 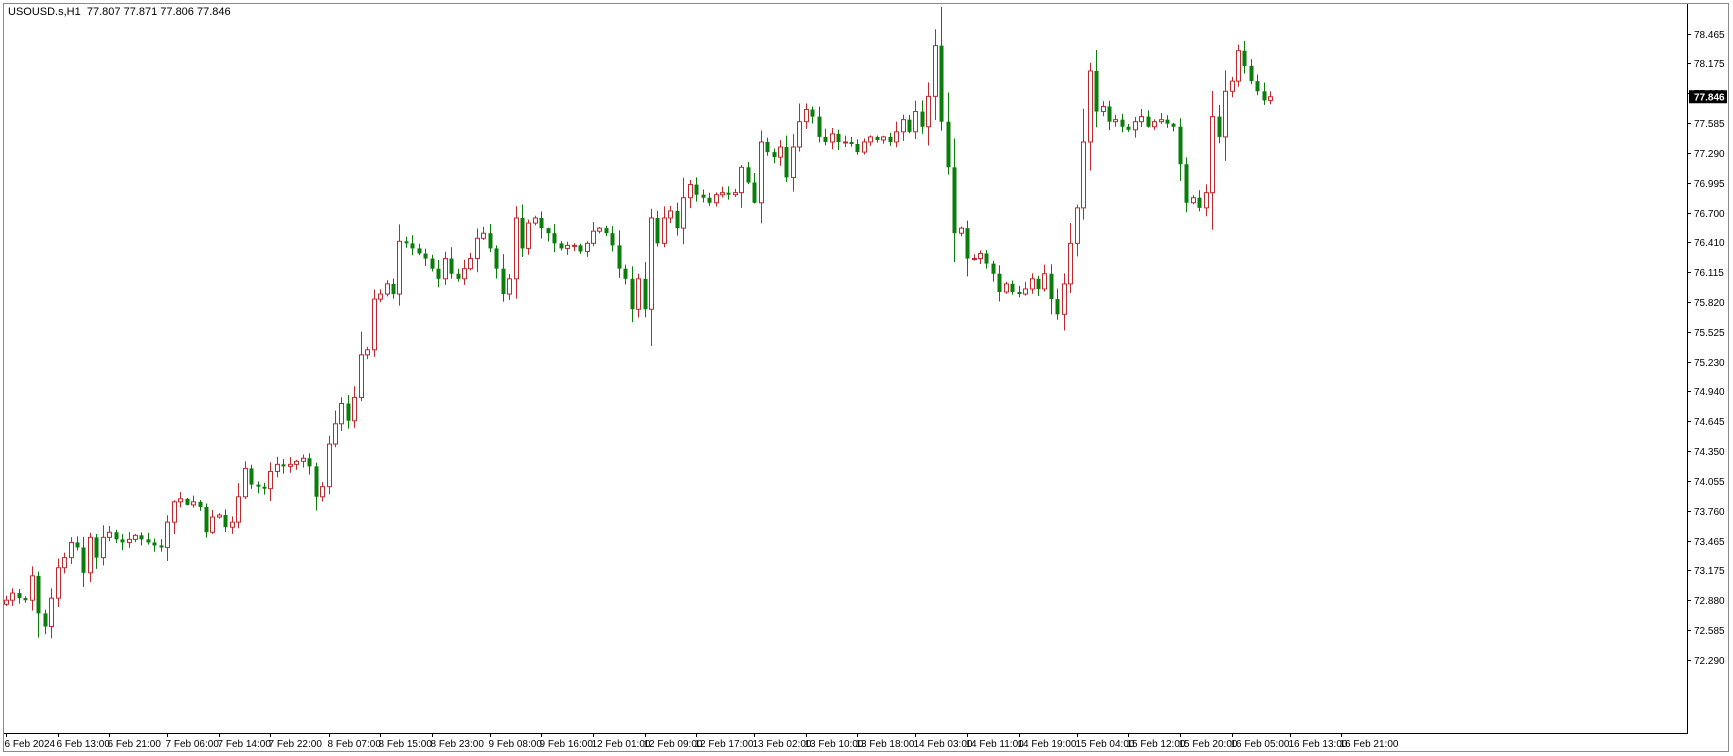 I want to click on price-tick-label: 74.940, so click(x=1709, y=392).